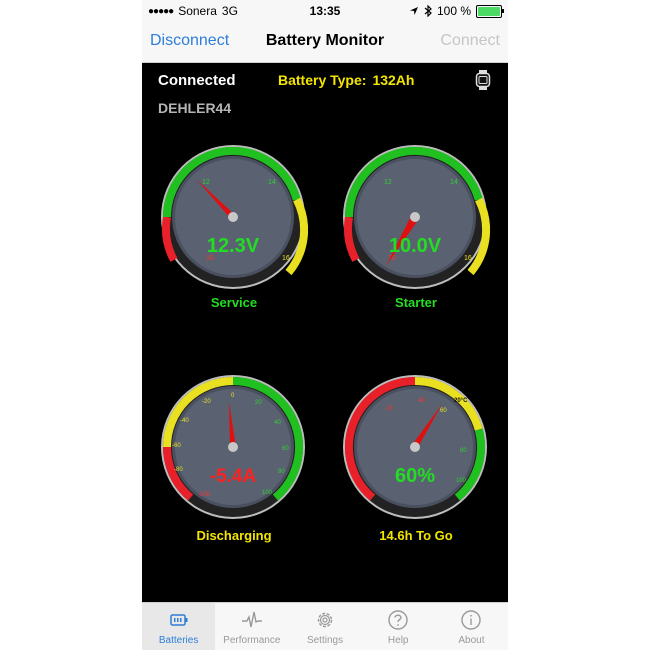  I want to click on battery-type-label: Battery Type:, so click(322, 80).